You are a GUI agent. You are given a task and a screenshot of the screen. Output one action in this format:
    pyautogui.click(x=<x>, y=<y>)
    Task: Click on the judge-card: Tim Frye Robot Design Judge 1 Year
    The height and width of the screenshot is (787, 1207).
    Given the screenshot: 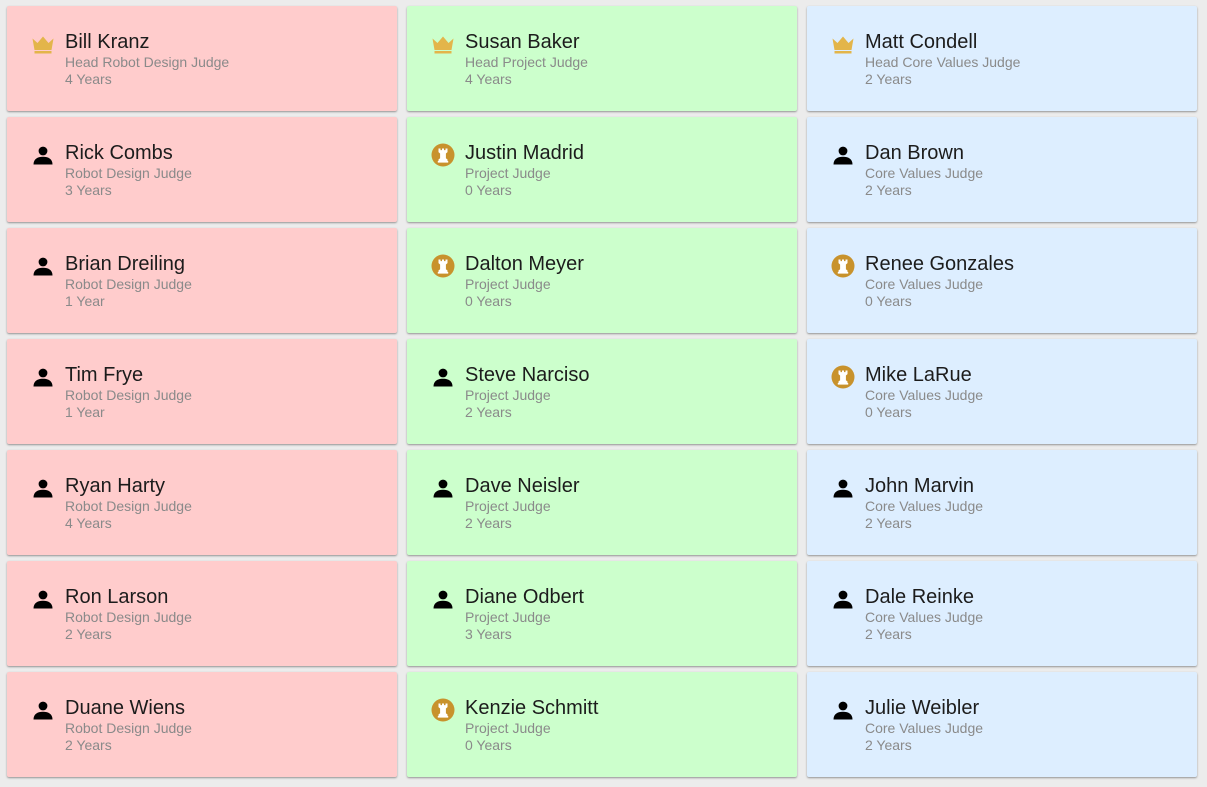 What is the action you would take?
    pyautogui.click(x=202, y=391)
    